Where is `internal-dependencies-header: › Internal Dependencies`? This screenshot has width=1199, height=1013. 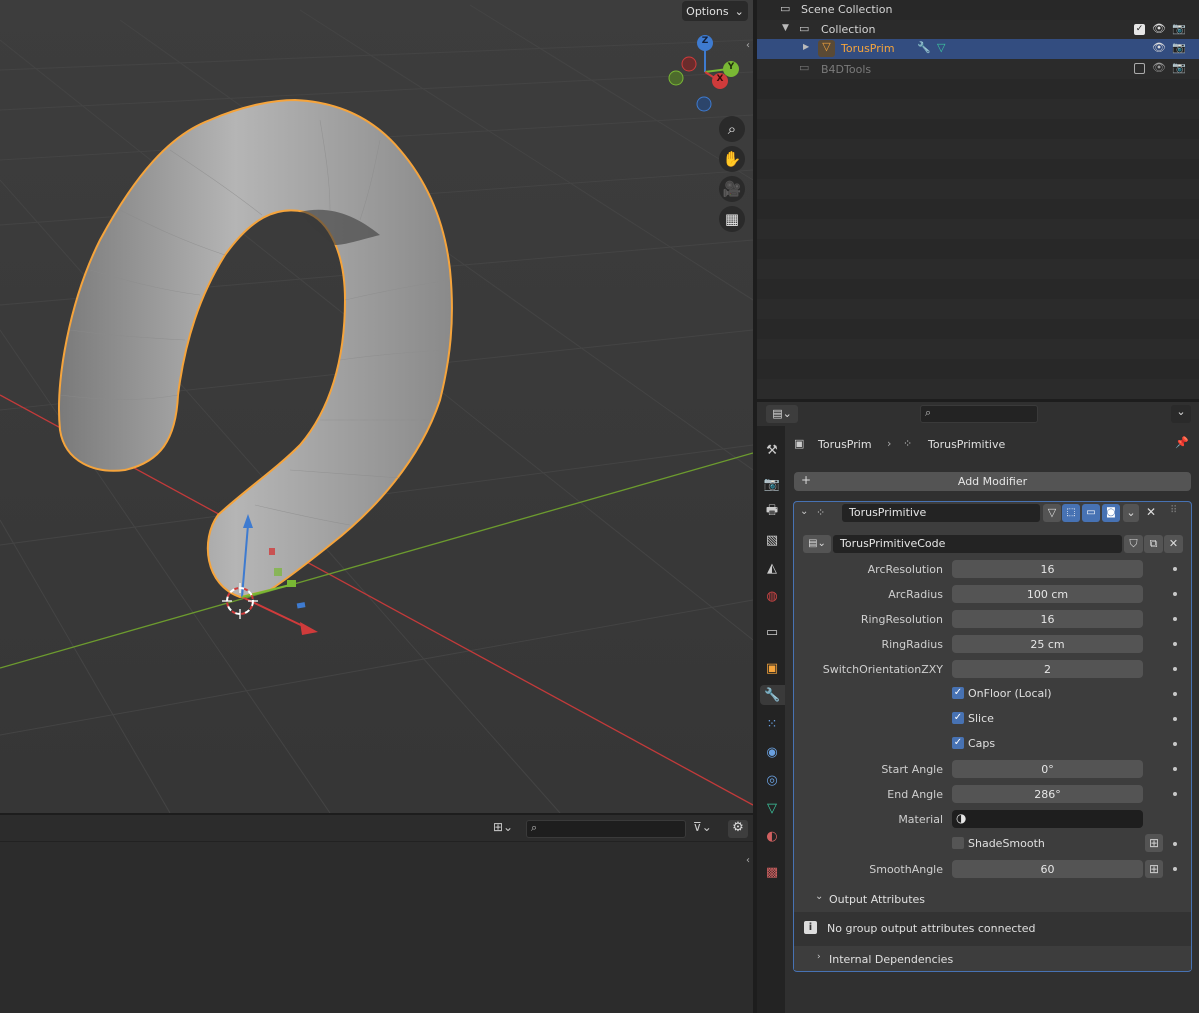
internal-dependencies-header: › Internal Dependencies is located at coordinates (992, 959).